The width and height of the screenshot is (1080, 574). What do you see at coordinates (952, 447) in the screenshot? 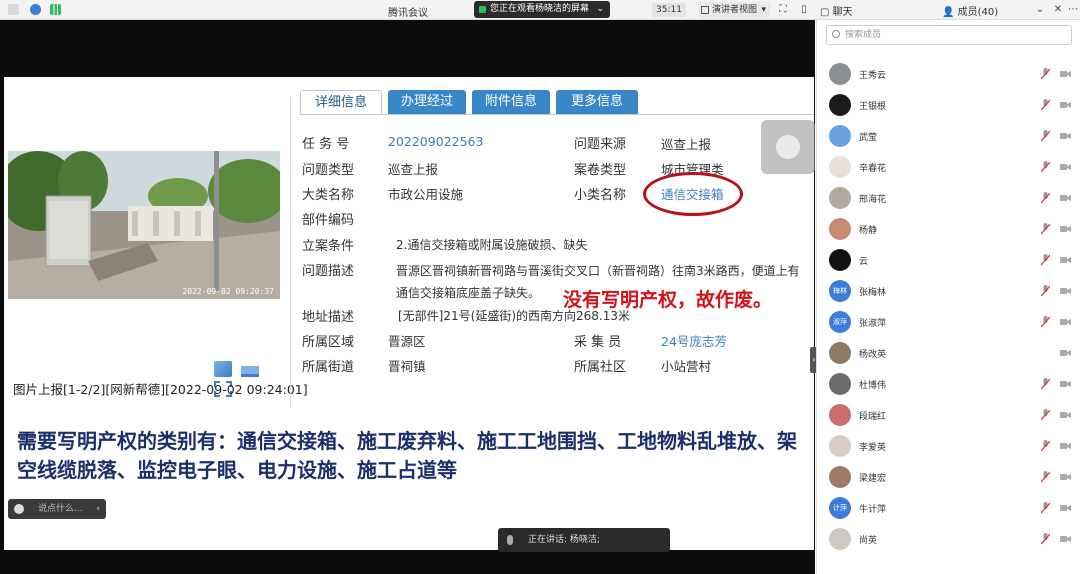
I see `member-row: 李爱英` at bounding box center [952, 447].